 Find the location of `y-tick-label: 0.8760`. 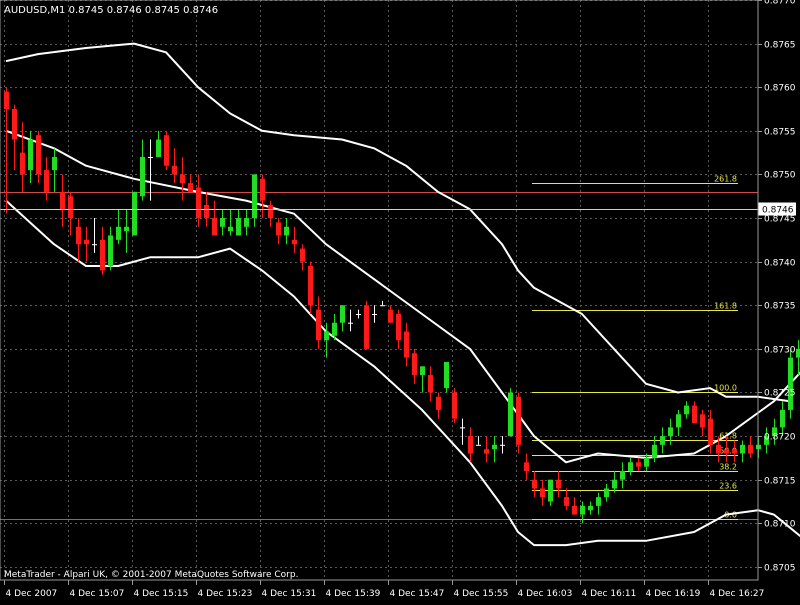

y-tick-label: 0.8760 is located at coordinates (780, 89).